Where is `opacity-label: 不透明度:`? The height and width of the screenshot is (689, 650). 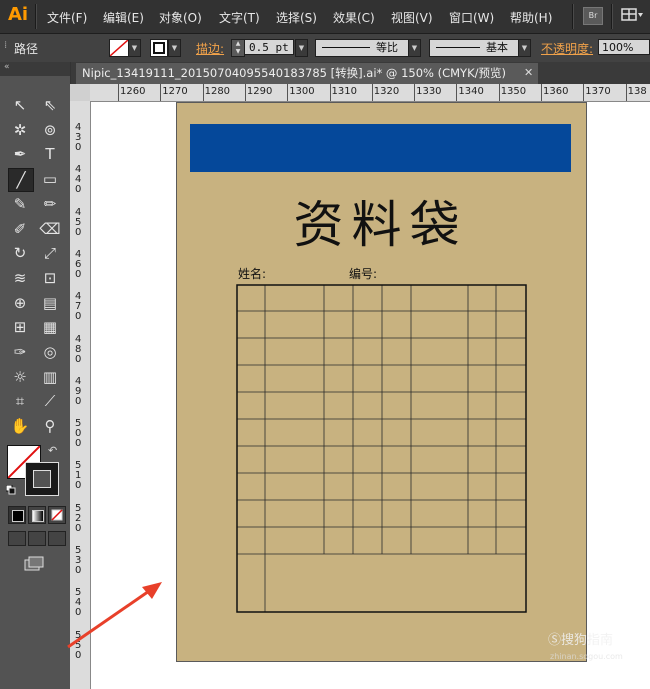
opacity-label: 不透明度: is located at coordinates (567, 48).